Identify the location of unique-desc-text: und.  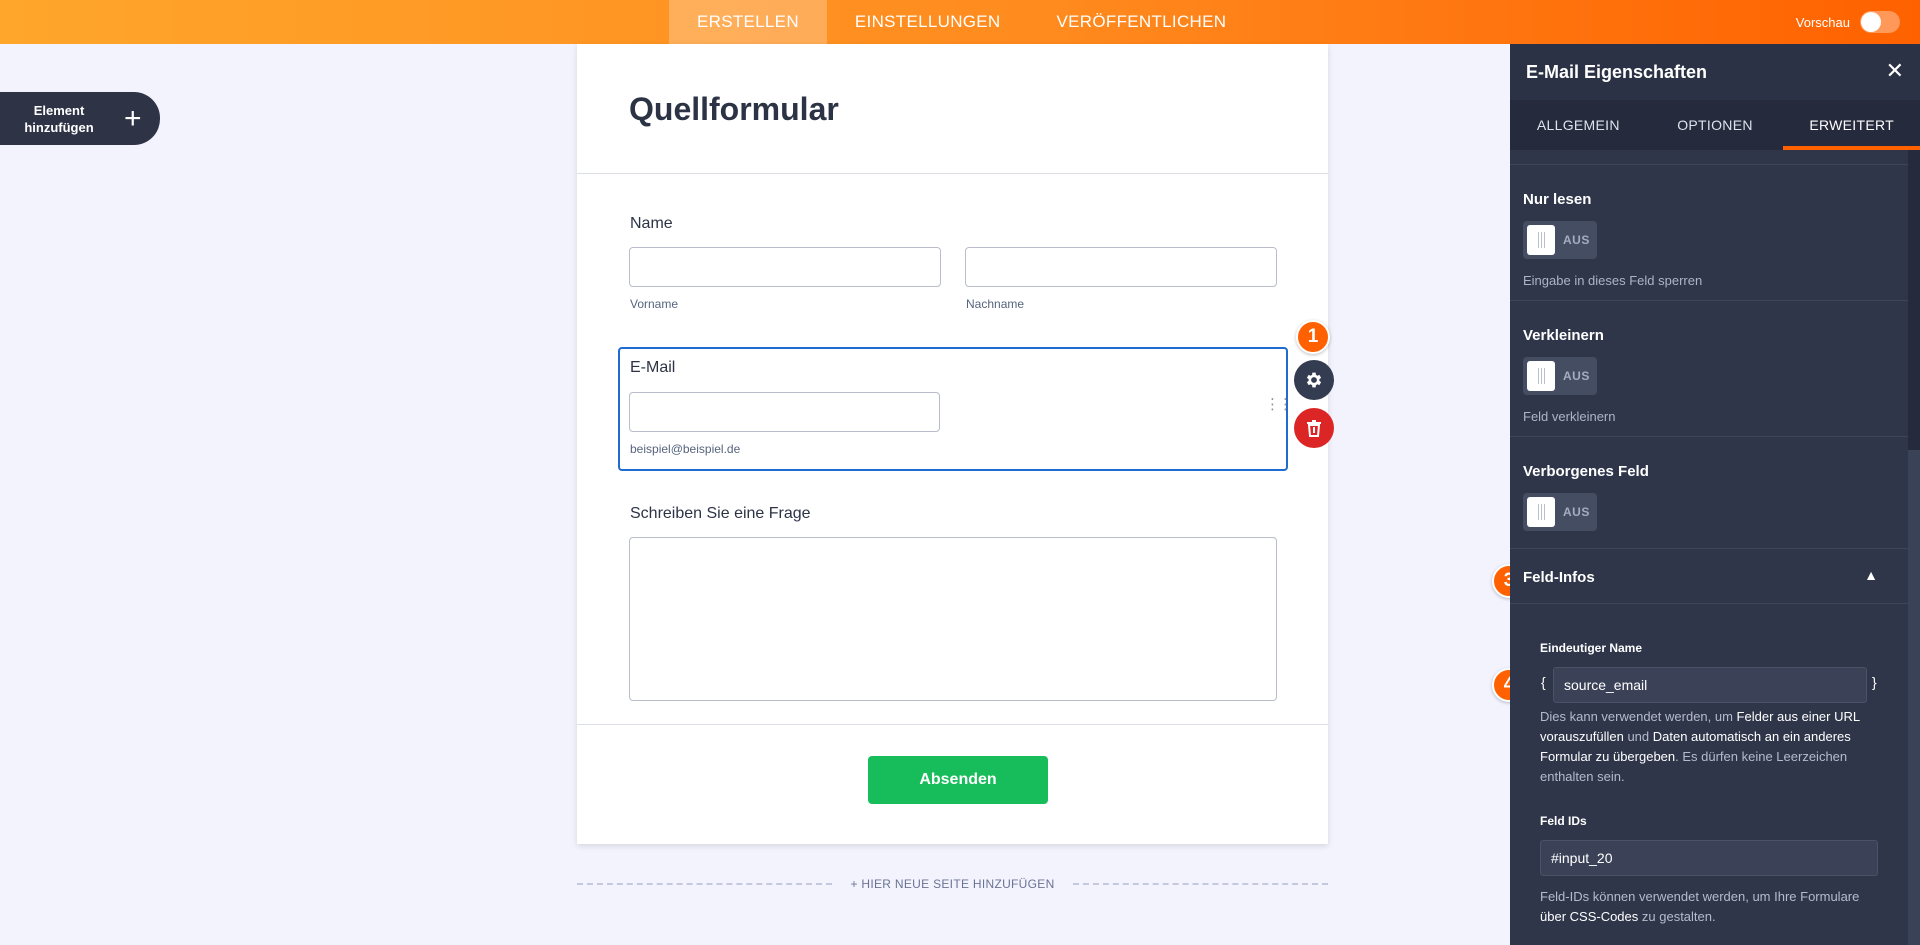
(1638, 736).